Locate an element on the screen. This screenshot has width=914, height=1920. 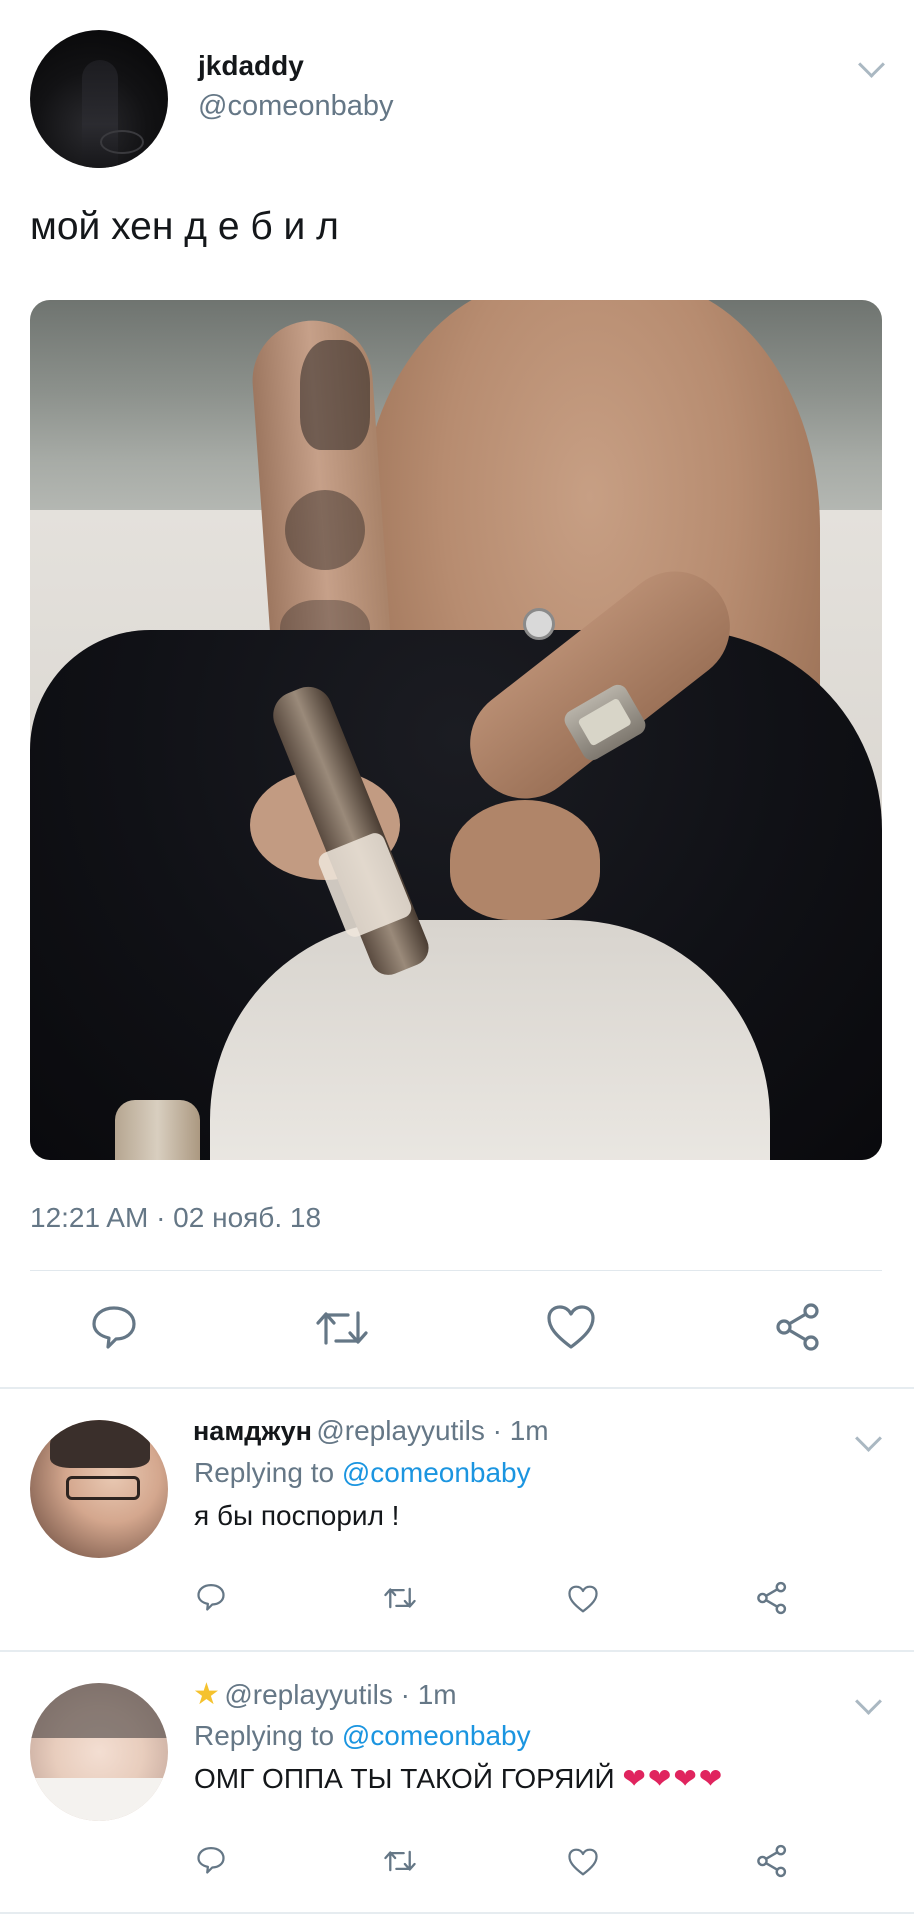
reply-text: ОМГ ОППА ТЫ ТАКОЙ ГОРЯИЙ ❤❤❤❤ is located at coordinates (459, 1778).